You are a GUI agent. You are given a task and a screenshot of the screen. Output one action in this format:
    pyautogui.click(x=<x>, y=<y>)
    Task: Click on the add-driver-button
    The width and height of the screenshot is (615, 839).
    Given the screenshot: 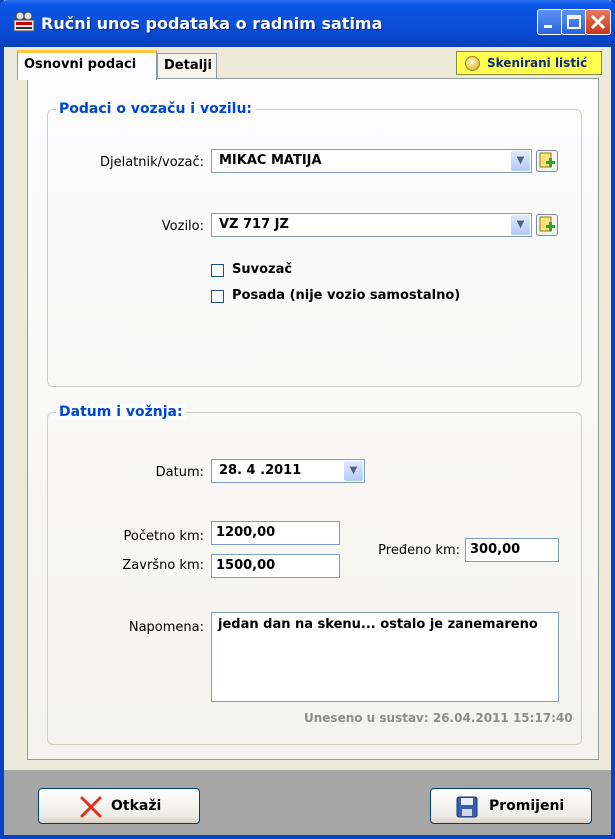 What is the action you would take?
    pyautogui.click(x=547, y=161)
    